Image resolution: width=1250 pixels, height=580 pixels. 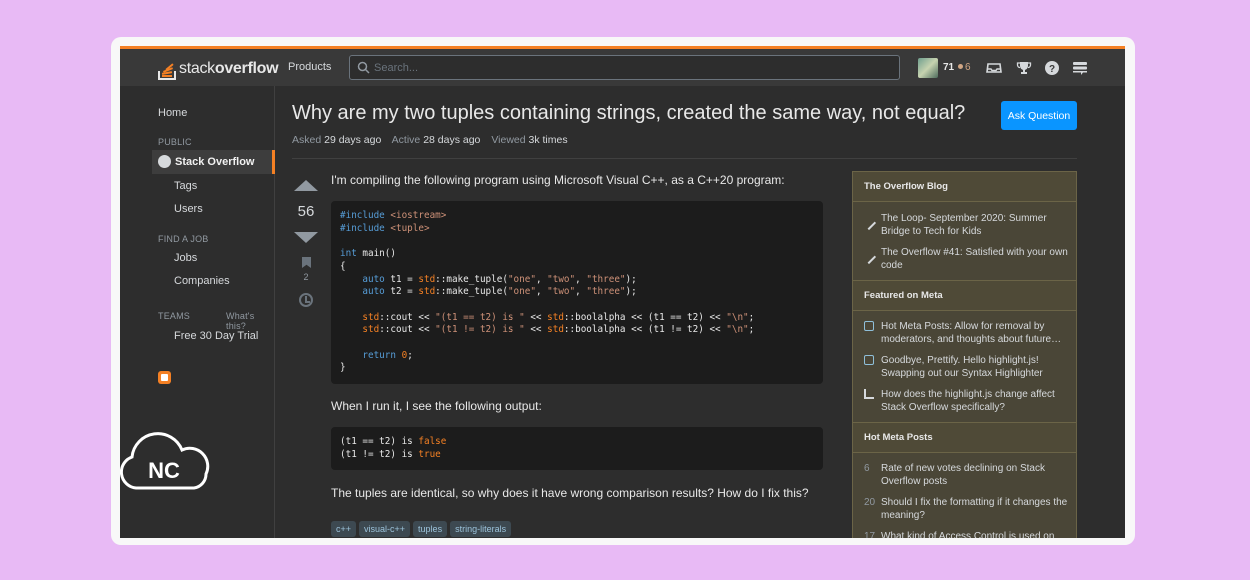 I want to click on active-label: Active, so click(x=406, y=140).